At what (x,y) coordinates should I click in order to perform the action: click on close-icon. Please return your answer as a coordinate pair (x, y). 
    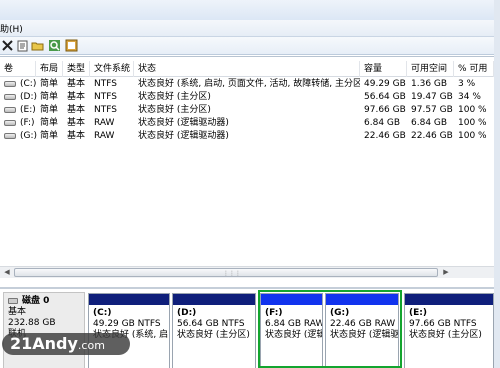
    Looking at the image, I should click on (7, 45).